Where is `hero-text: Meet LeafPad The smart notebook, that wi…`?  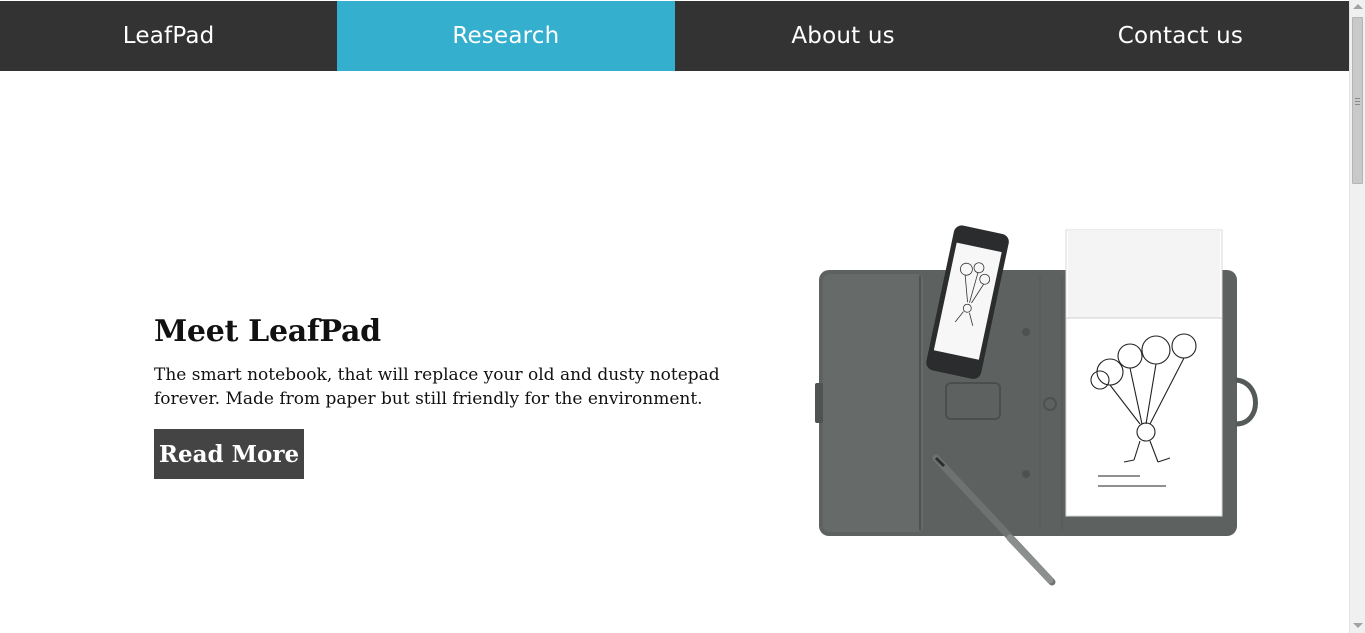
hero-text: Meet LeafPad The smart notebook, that wi… is located at coordinates (454, 362).